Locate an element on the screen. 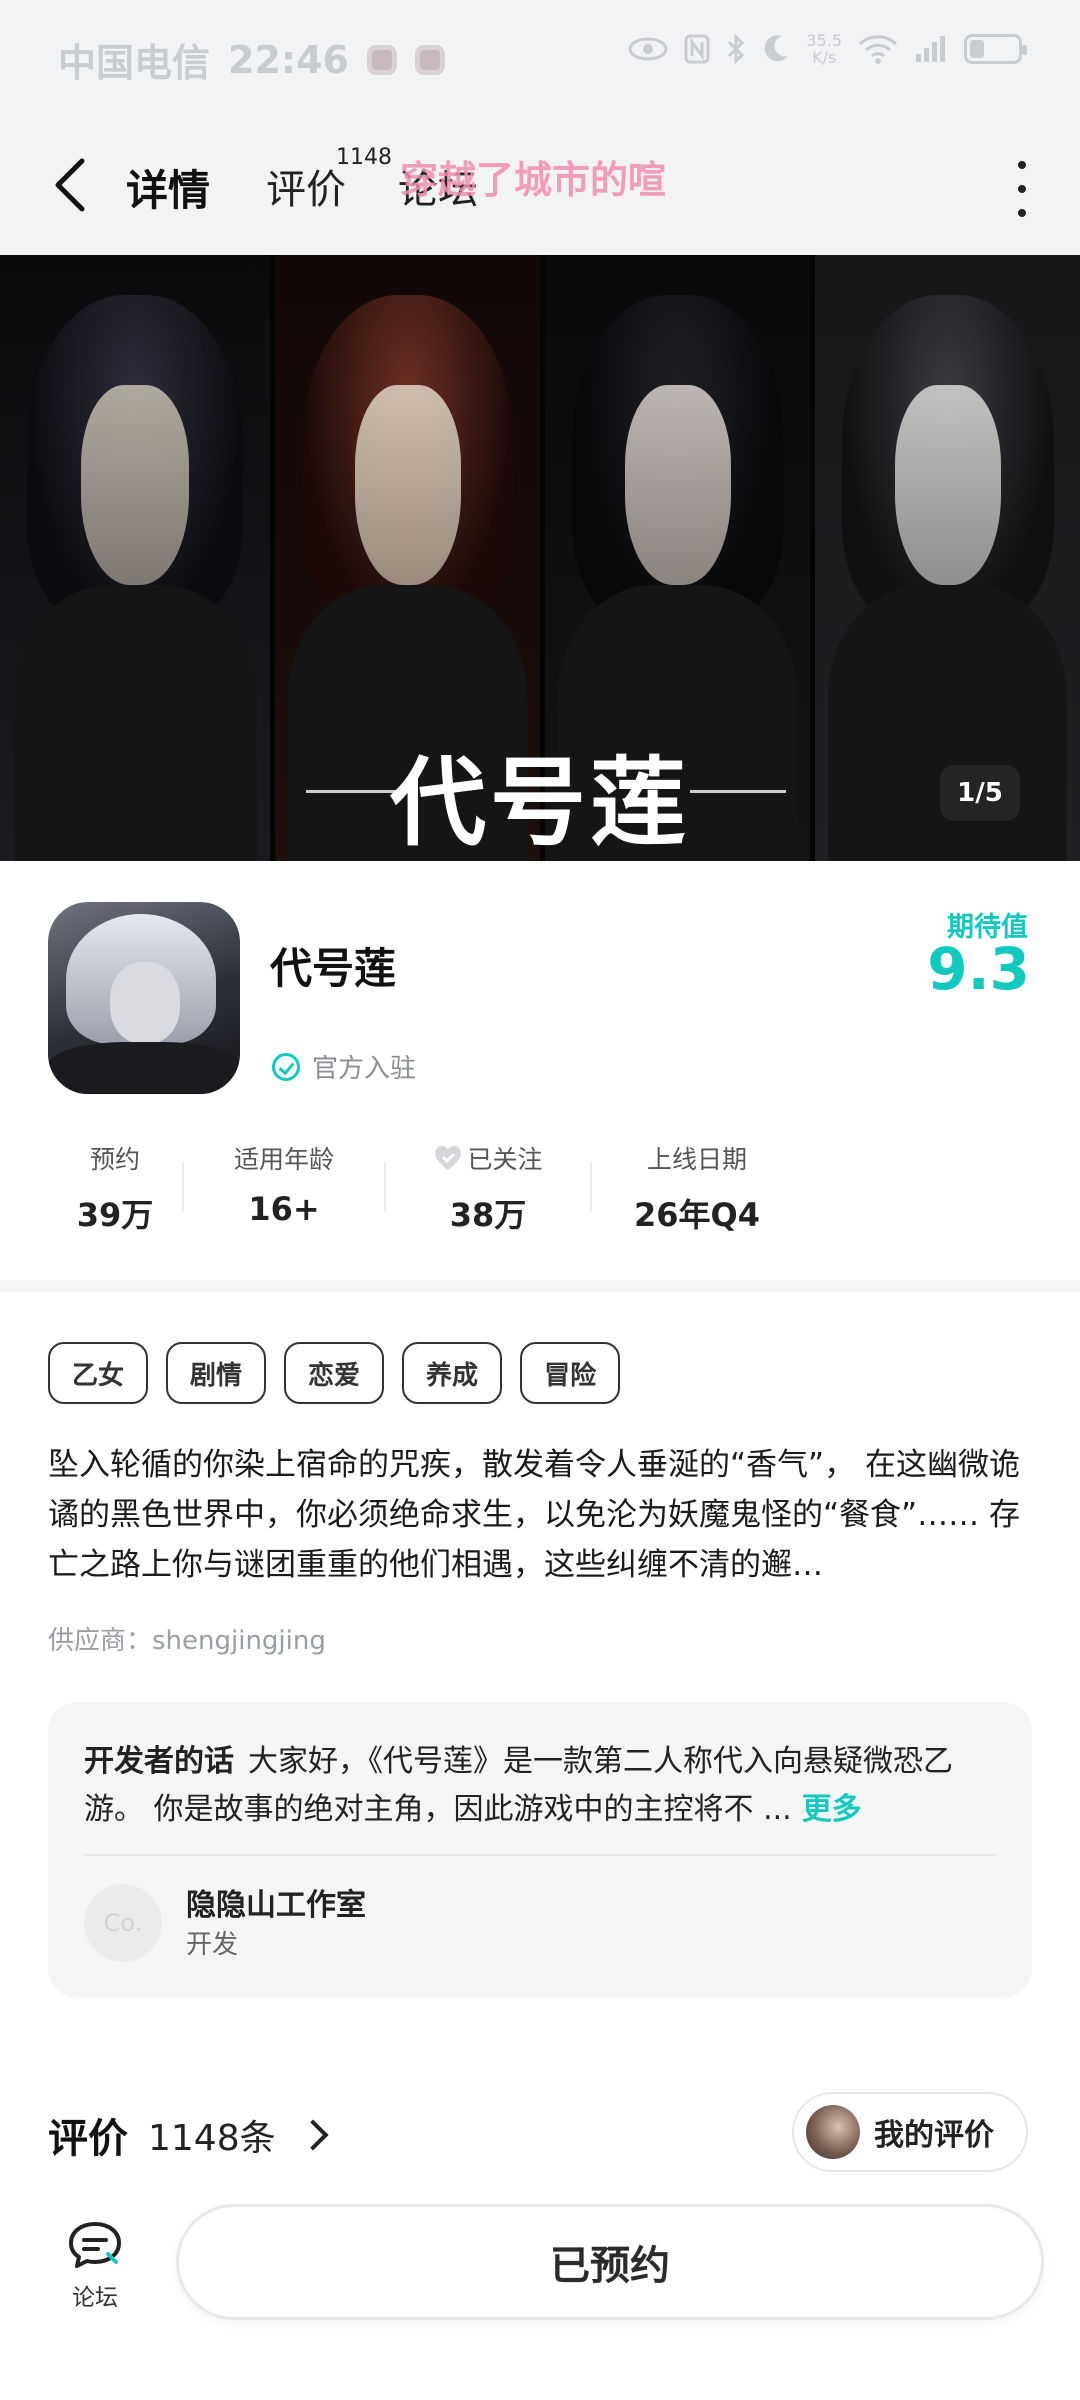 The width and height of the screenshot is (1080, 2400). chevron-right-icon is located at coordinates (313, 2135).